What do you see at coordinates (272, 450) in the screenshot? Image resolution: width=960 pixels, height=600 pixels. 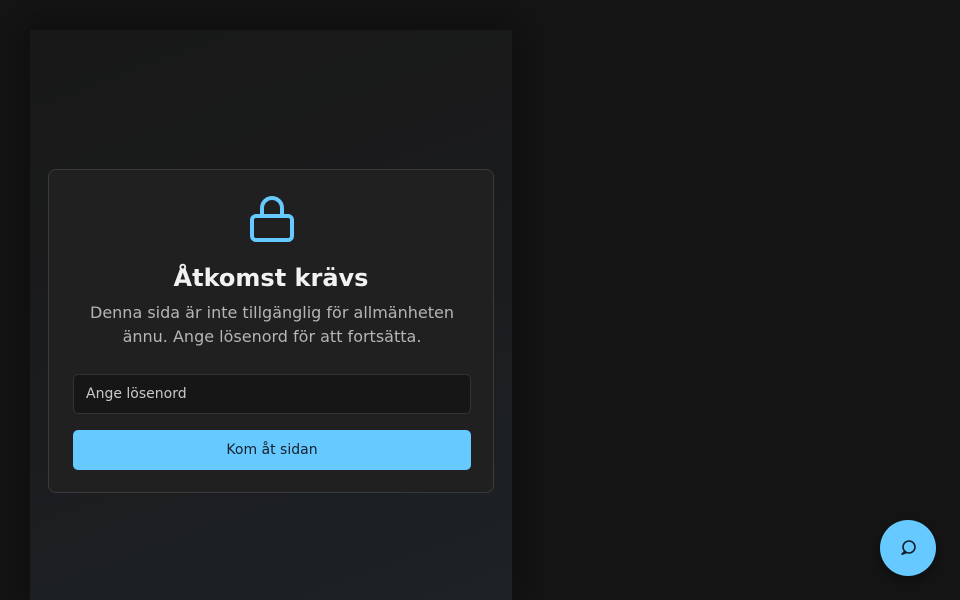 I see `access-page-button: Kom åt sidan` at bounding box center [272, 450].